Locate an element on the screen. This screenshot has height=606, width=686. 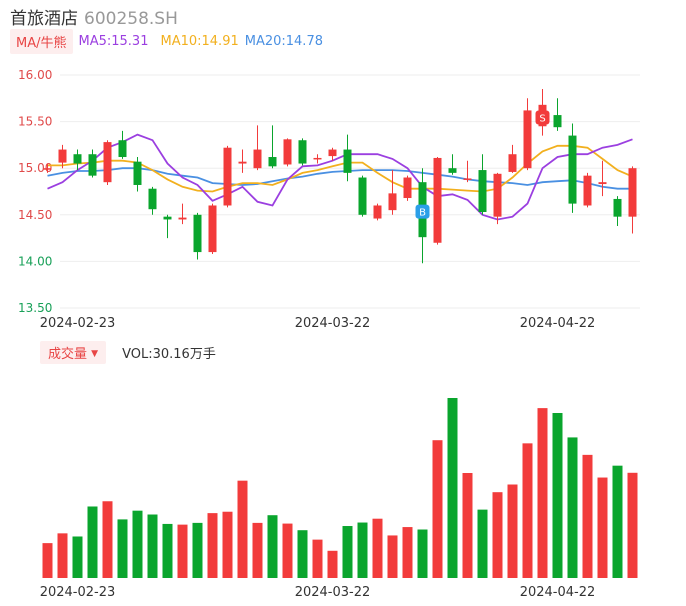
trade-marker: S is located at coordinates (542, 117).